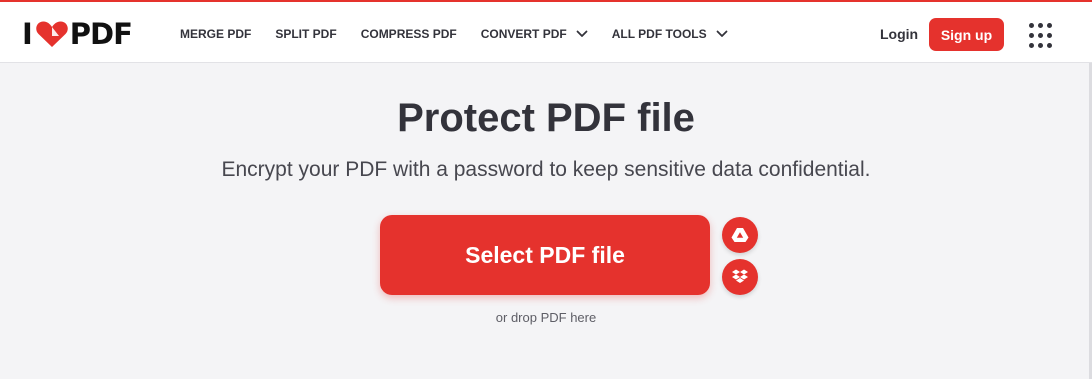 This screenshot has height=379, width=1092. I want to click on nav-merge-pdf: MERGE PDF, so click(215, 34).